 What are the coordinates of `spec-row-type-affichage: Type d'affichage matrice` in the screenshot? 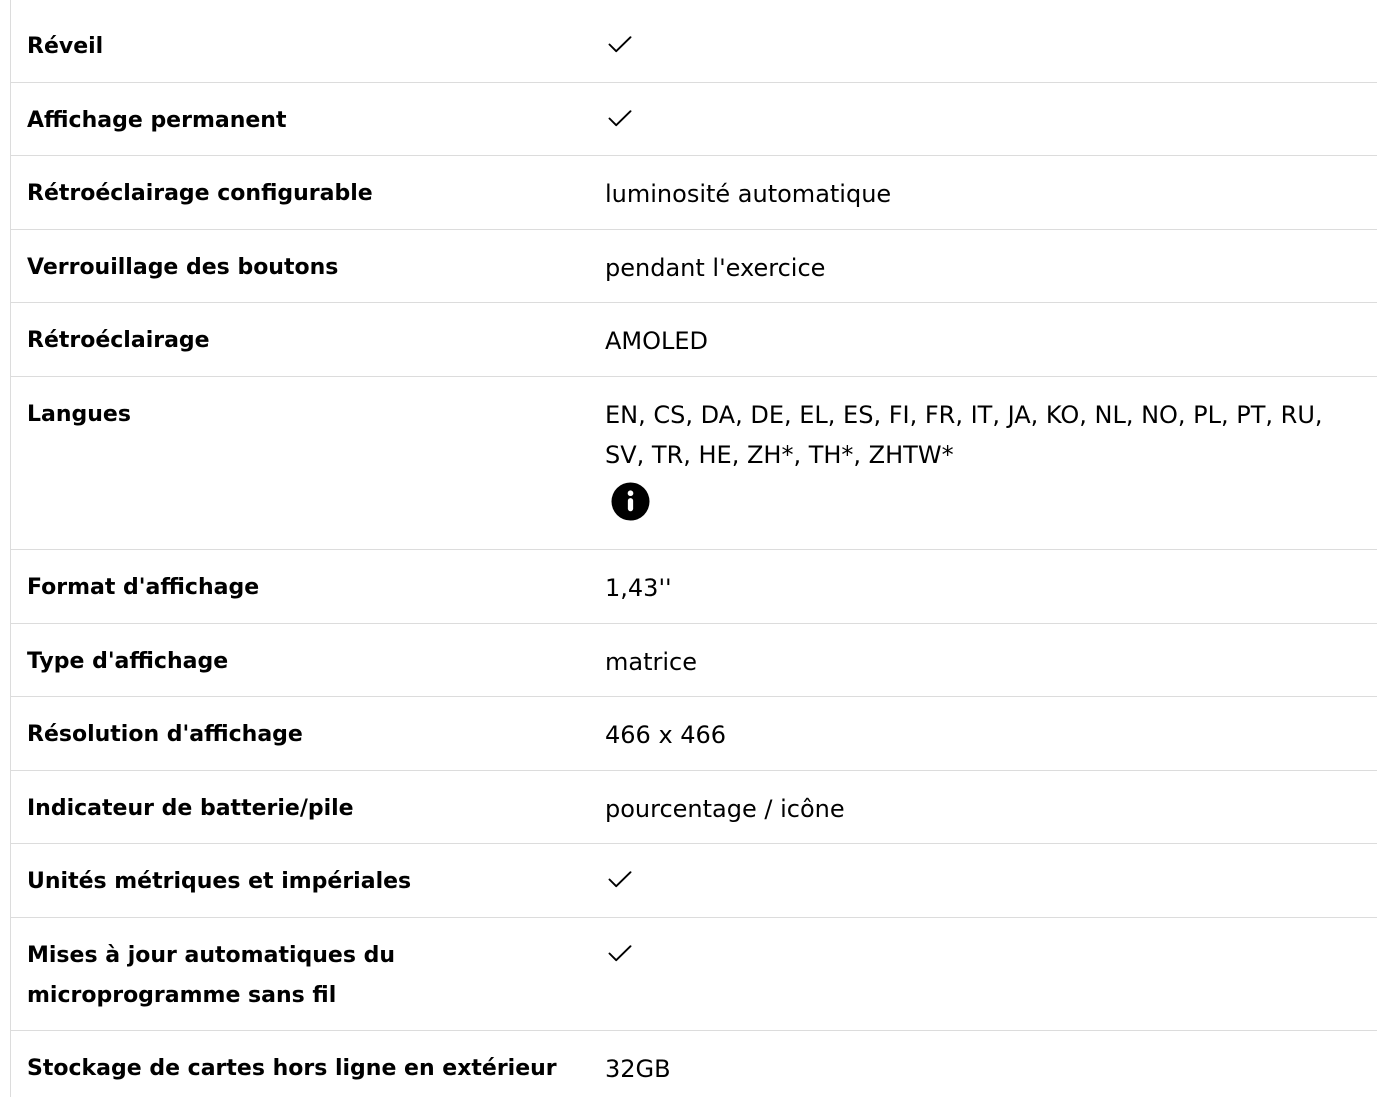 It's located at (694, 660).